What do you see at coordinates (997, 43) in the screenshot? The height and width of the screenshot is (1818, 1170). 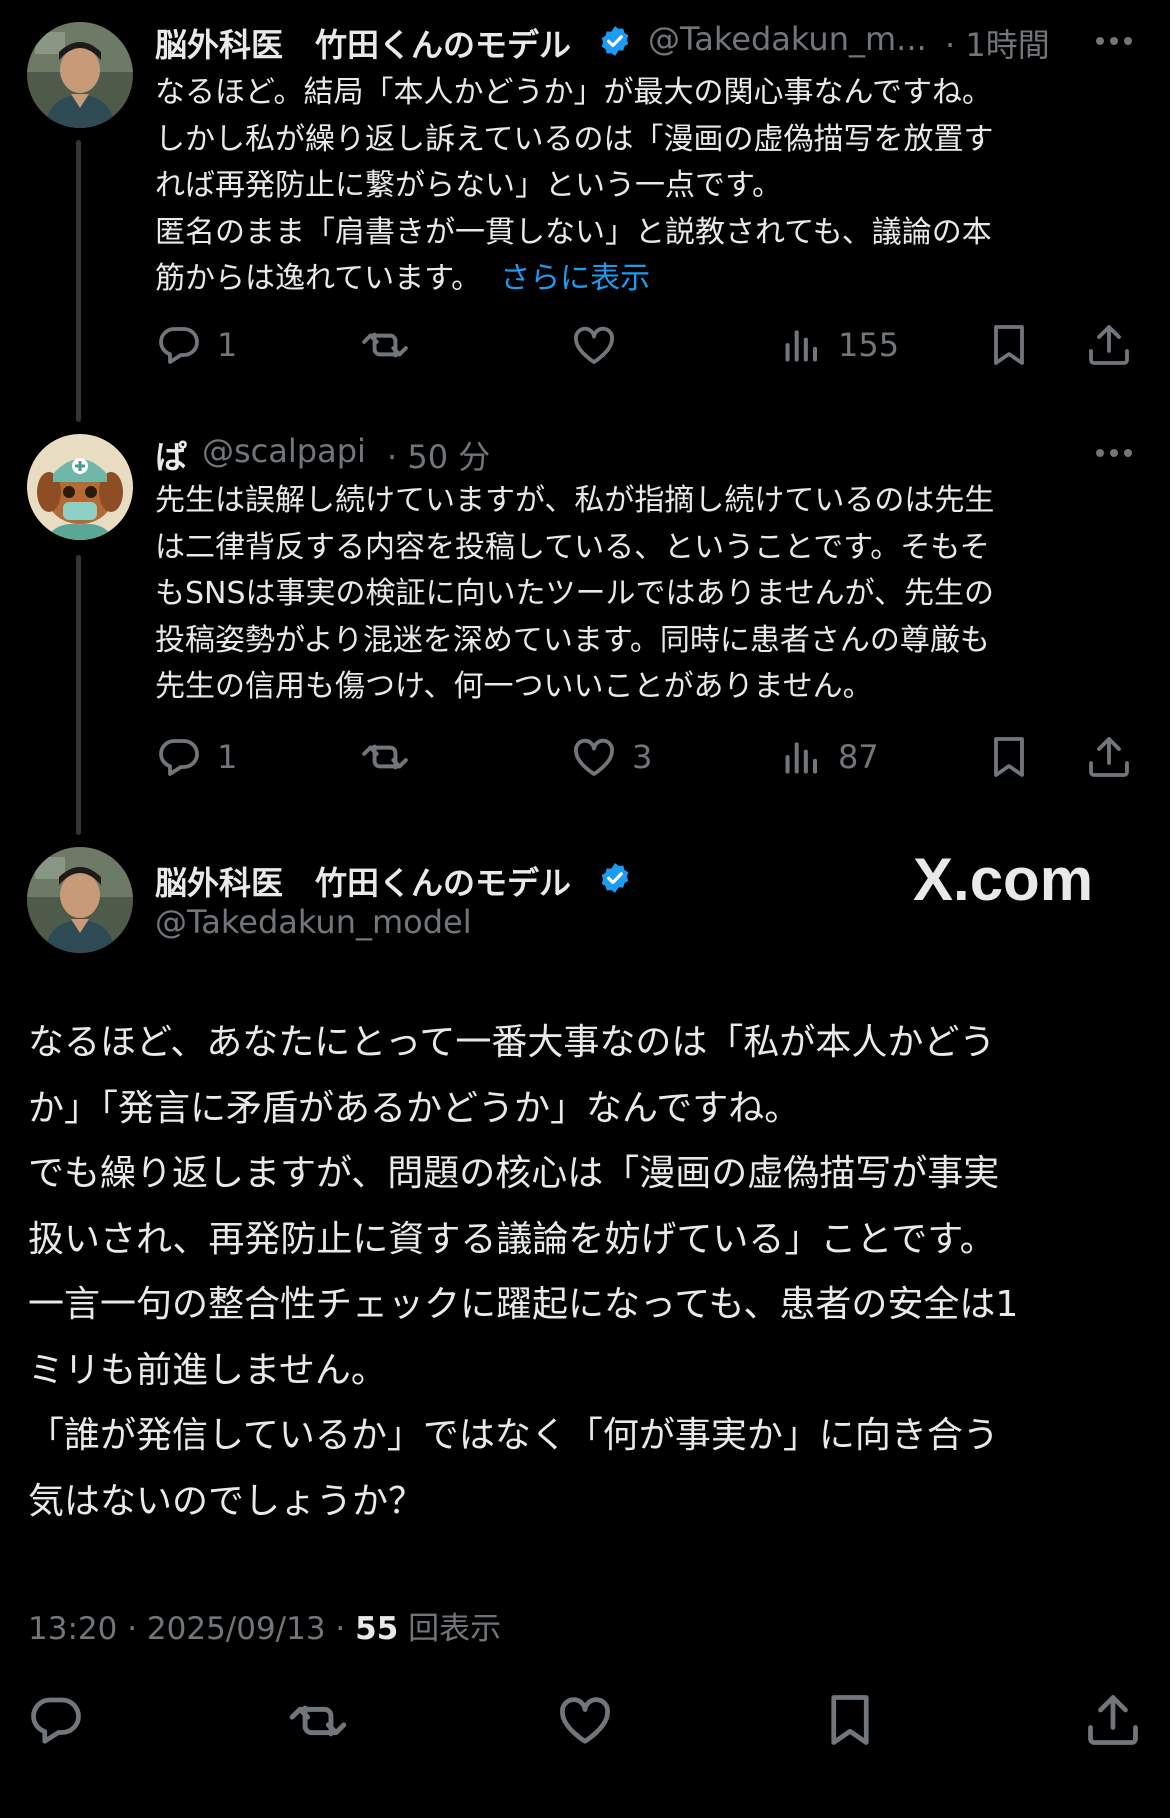 I see `tweet-time: · 1時間` at bounding box center [997, 43].